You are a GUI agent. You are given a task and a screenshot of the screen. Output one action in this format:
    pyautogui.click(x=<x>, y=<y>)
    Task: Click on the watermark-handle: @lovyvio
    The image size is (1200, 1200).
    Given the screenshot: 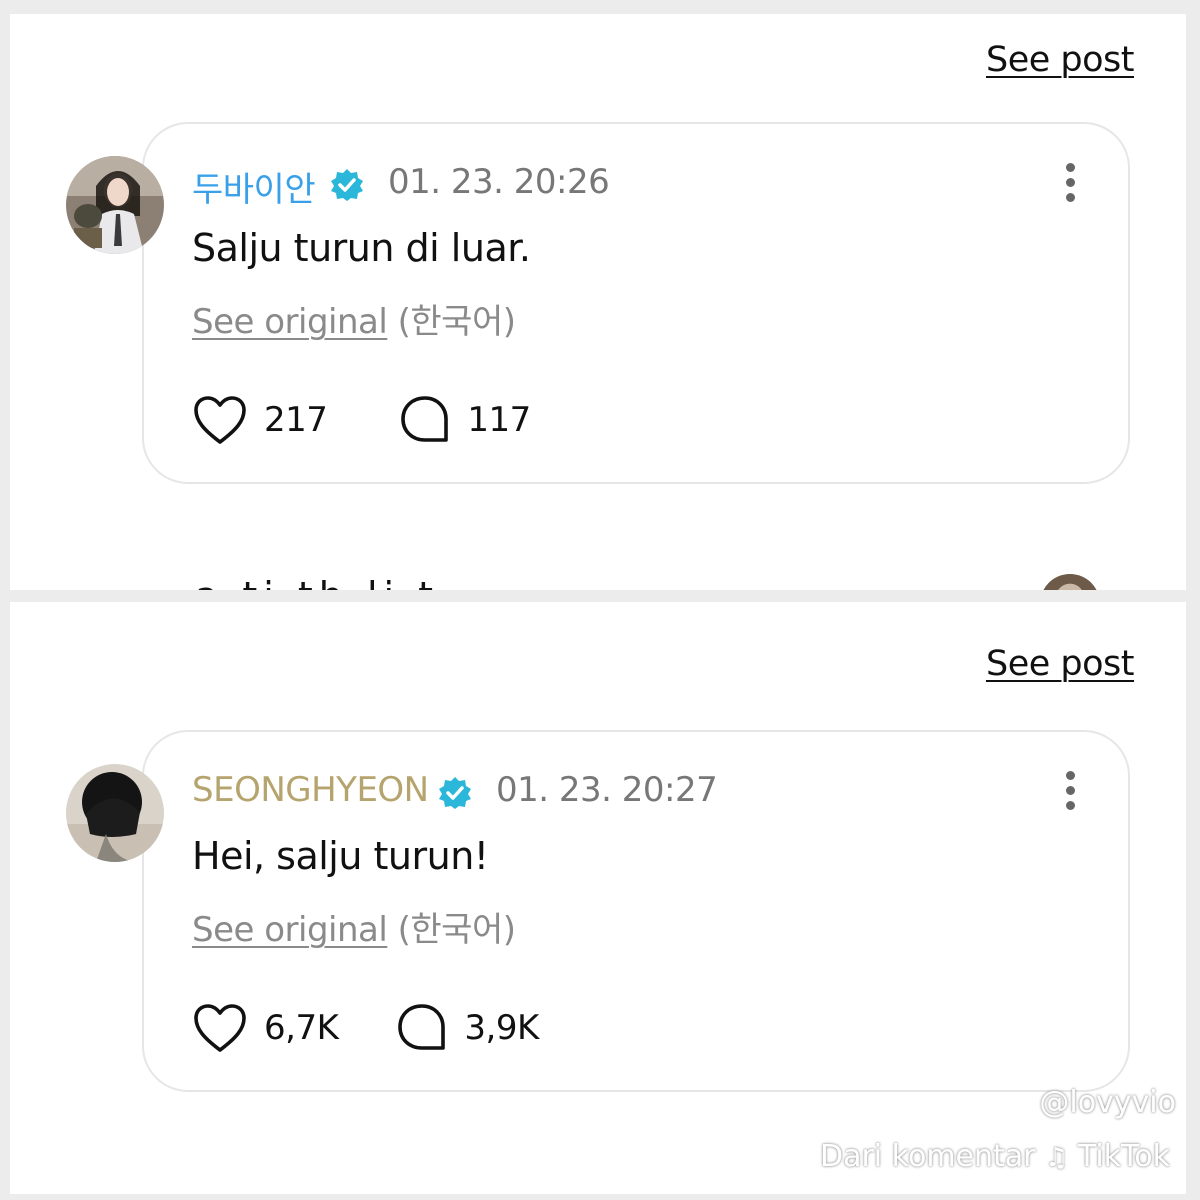 What is the action you would take?
    pyautogui.click(x=1107, y=1102)
    